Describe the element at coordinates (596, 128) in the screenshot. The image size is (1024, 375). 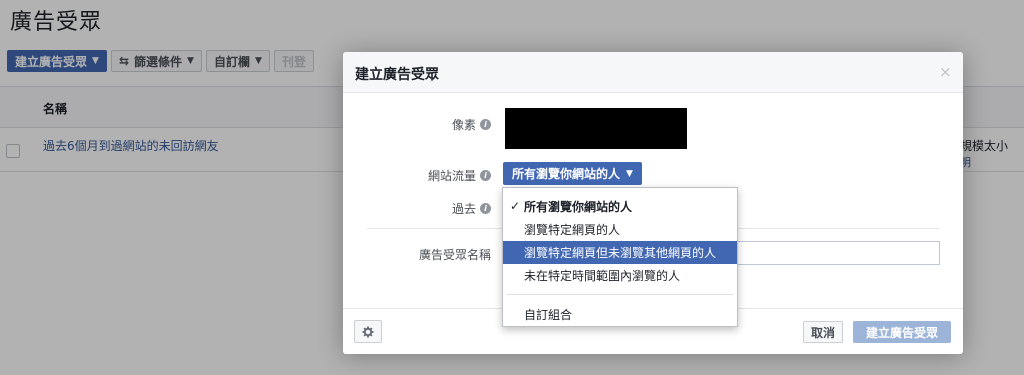
I see `pixel-value-redacted` at that location.